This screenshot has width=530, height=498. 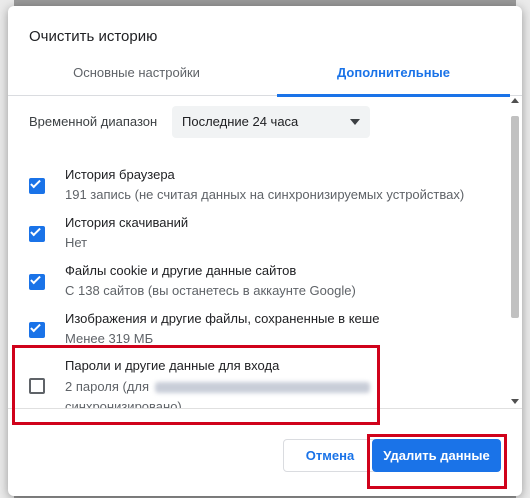 What do you see at coordinates (515, 100) in the screenshot?
I see `scroll-up-icon` at bounding box center [515, 100].